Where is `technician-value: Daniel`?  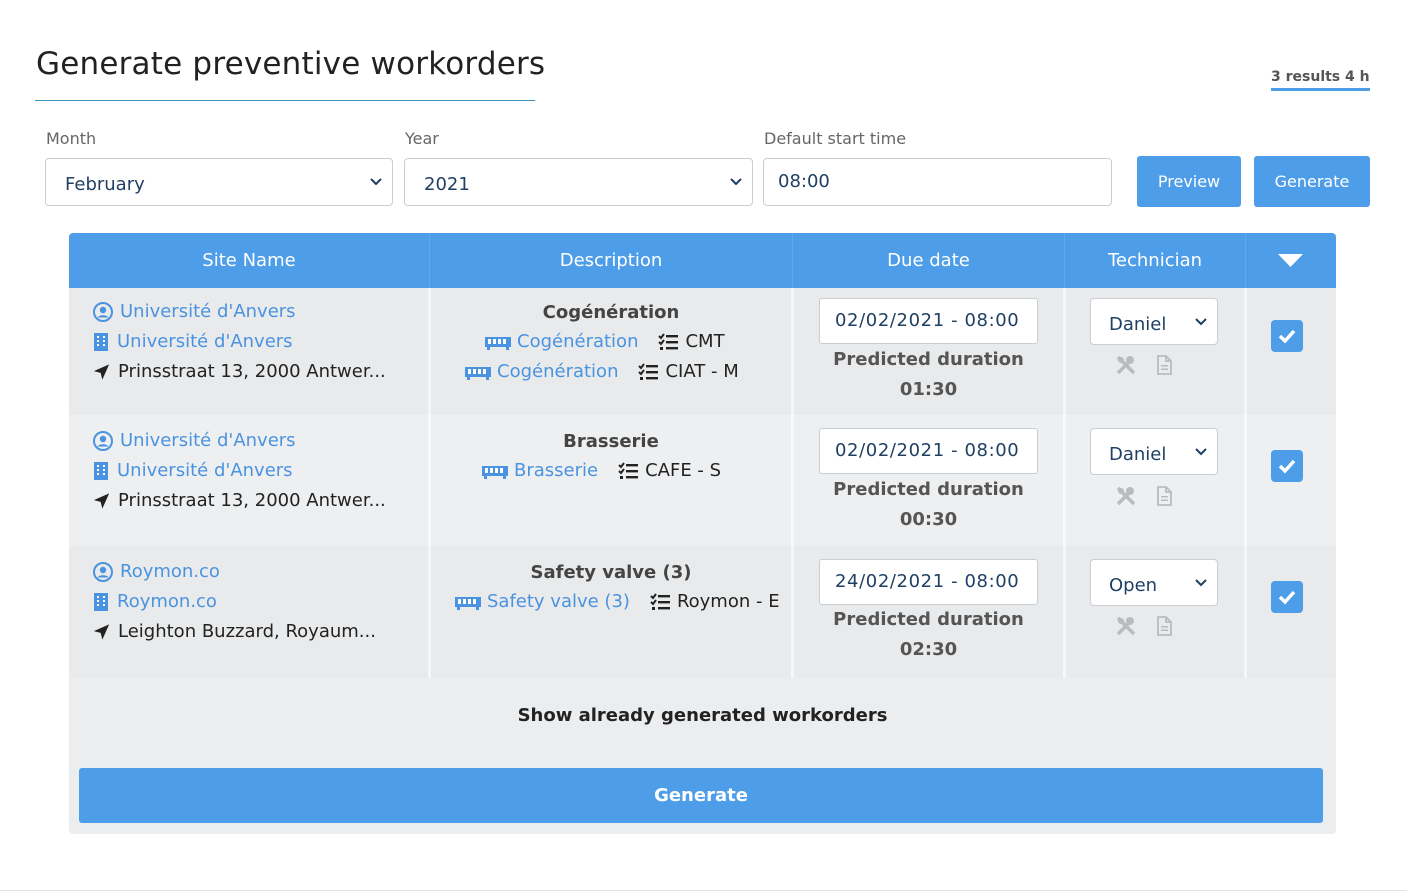
technician-value: Daniel is located at coordinates (1138, 324).